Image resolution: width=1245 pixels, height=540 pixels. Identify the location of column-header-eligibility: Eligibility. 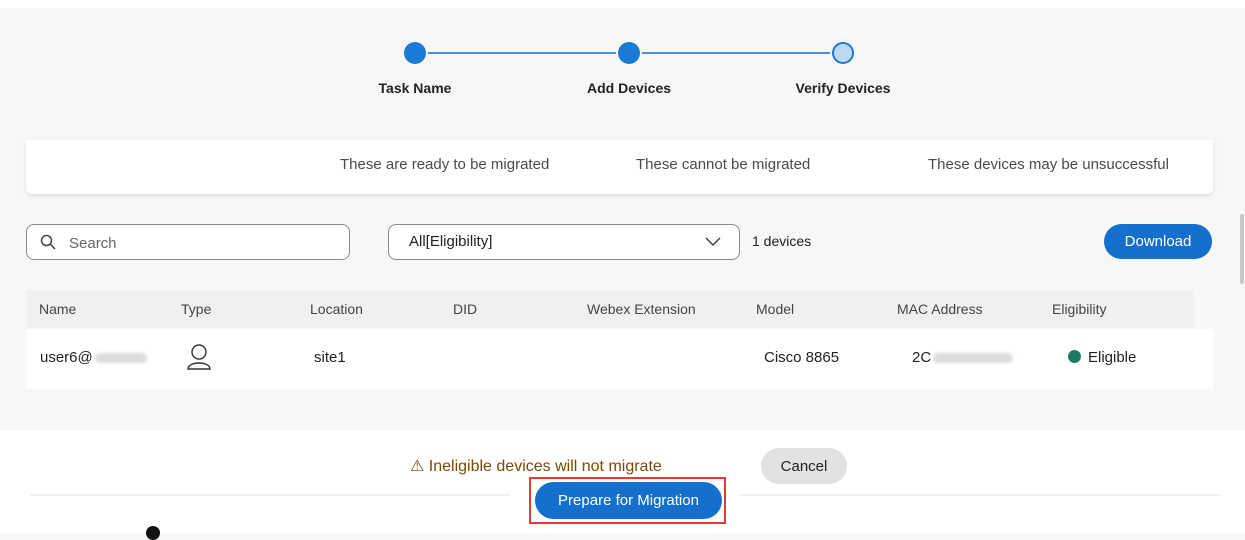
(1079, 309).